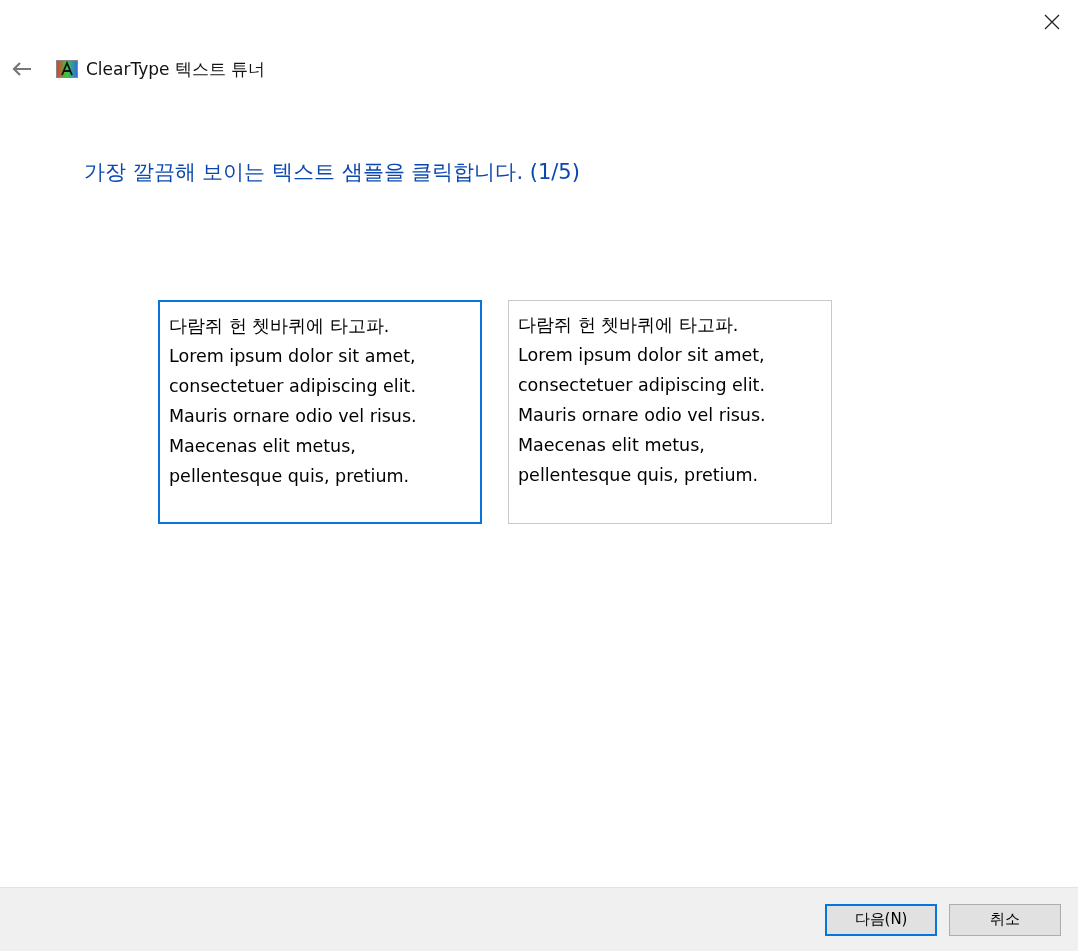 The height and width of the screenshot is (951, 1078). Describe the element at coordinates (22, 69) in the screenshot. I see `back-arrow-icon` at that location.